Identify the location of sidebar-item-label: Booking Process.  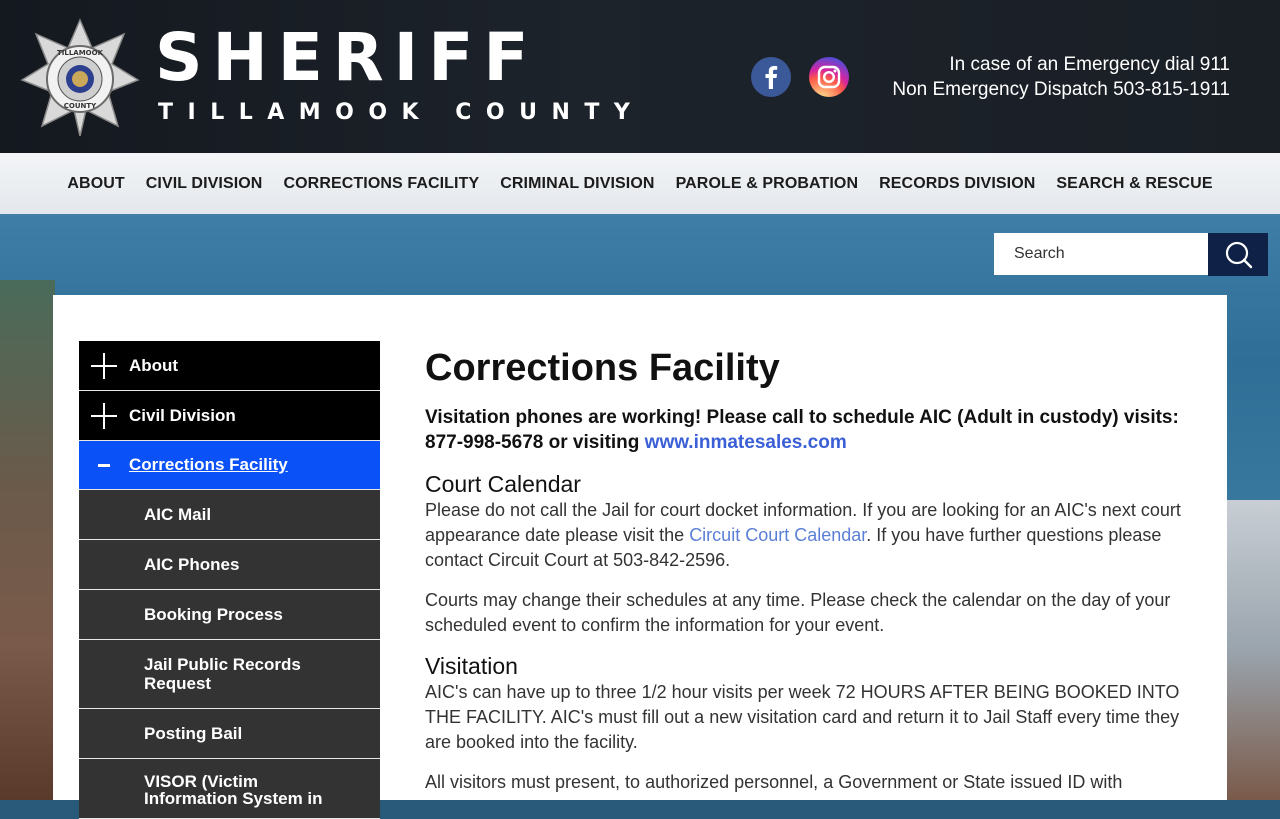
(213, 614).